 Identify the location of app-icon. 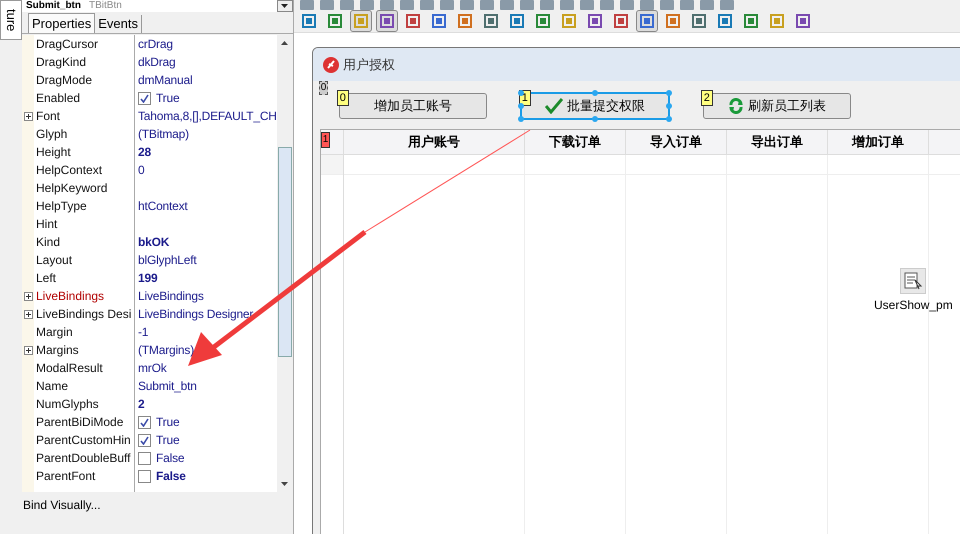
(330, 64).